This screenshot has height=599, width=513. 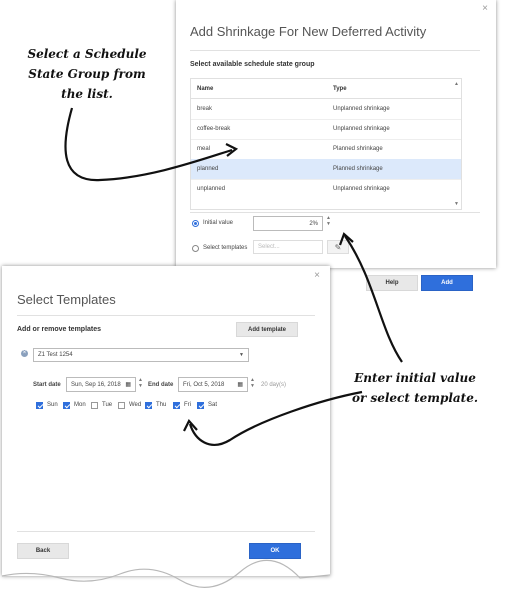 I want to click on arrow-to-table, so click(x=148, y=144).